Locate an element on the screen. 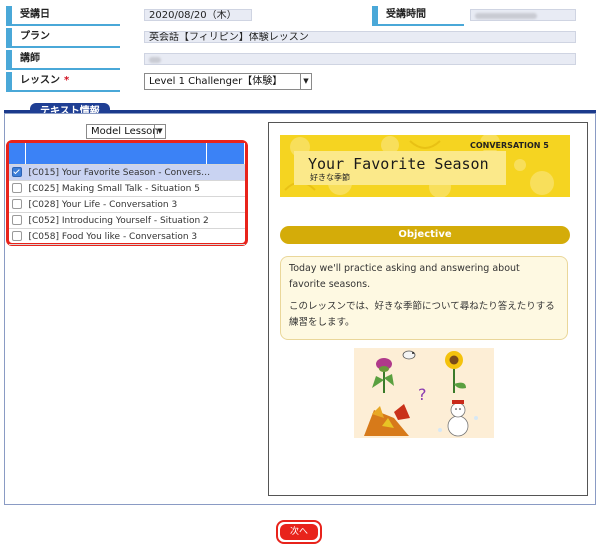  objective-header: Objective is located at coordinates (425, 235).